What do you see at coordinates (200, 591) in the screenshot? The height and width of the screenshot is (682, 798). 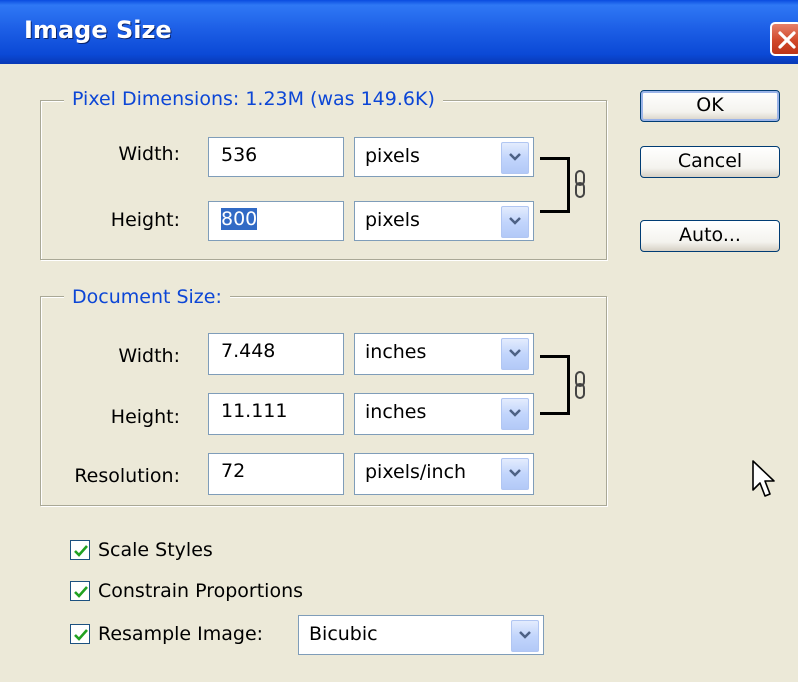 I see `constrain-proportions-label: Constrain Proportions` at bounding box center [200, 591].